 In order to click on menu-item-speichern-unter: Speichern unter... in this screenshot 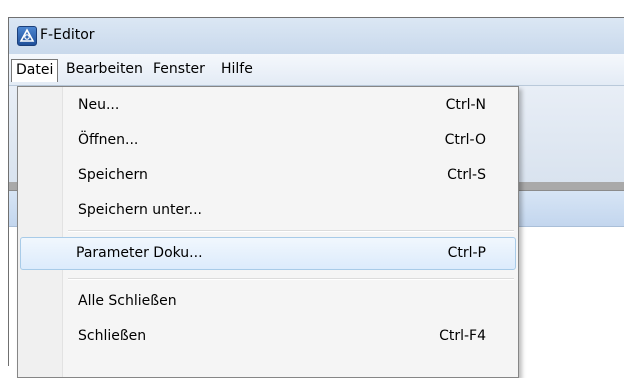, I will do `click(268, 210)`.